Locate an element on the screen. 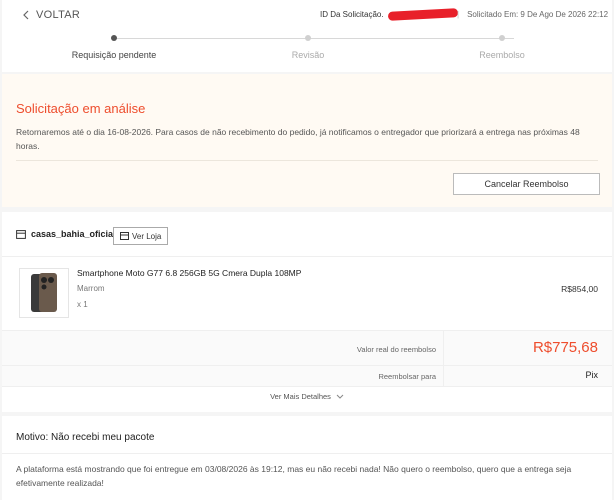 This screenshot has width=614, height=500. requested-at: | Solicitado Em: 9 De Ago De 2026 22:12 is located at coordinates (532, 14).